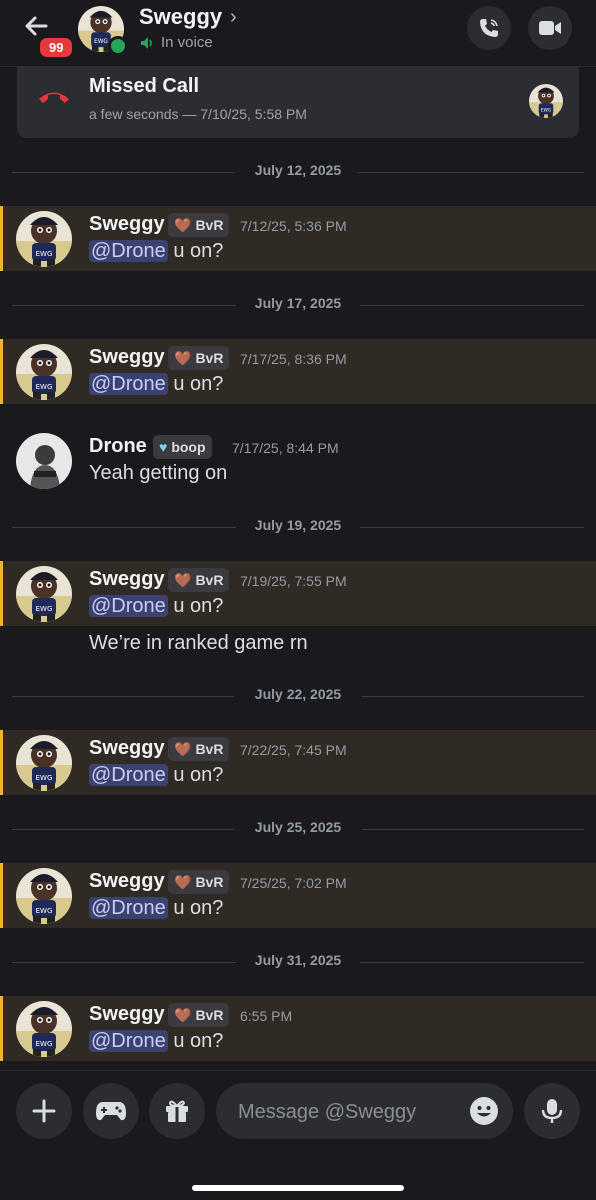  Describe the element at coordinates (298, 962) in the screenshot. I see `date-divider: July 31, 2025` at that location.